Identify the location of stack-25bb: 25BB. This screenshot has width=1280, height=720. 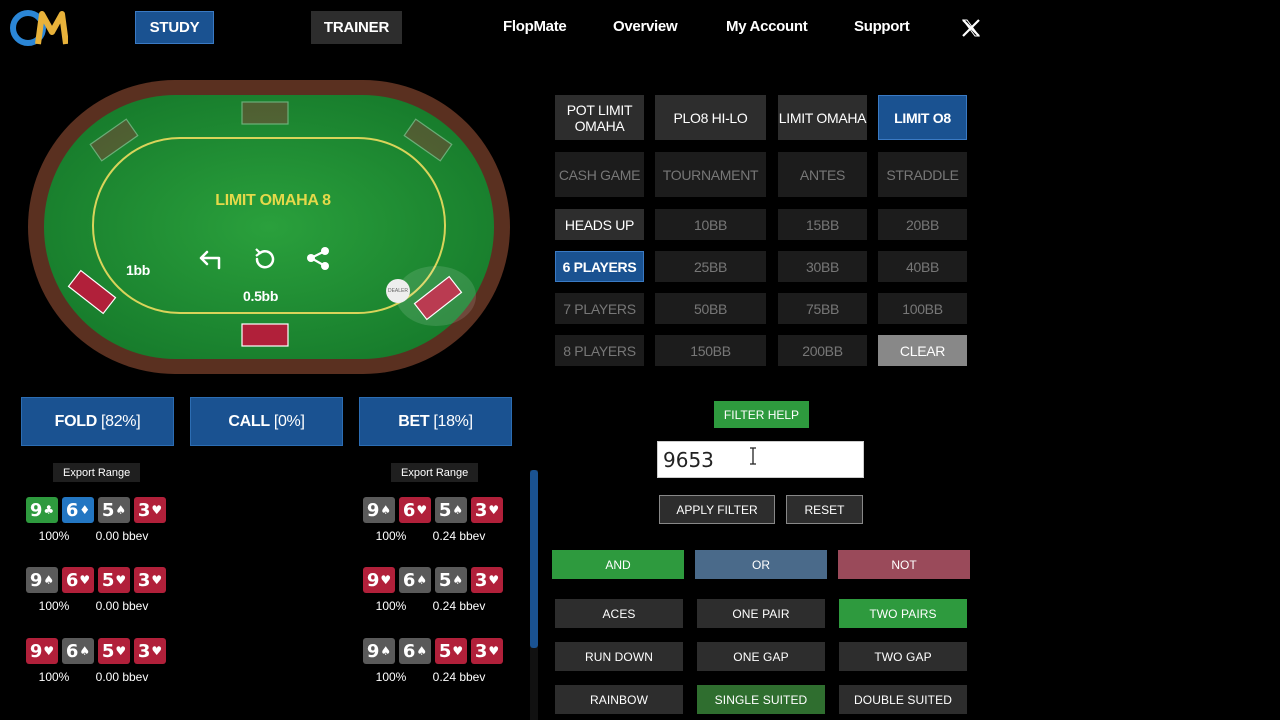
(710, 266).